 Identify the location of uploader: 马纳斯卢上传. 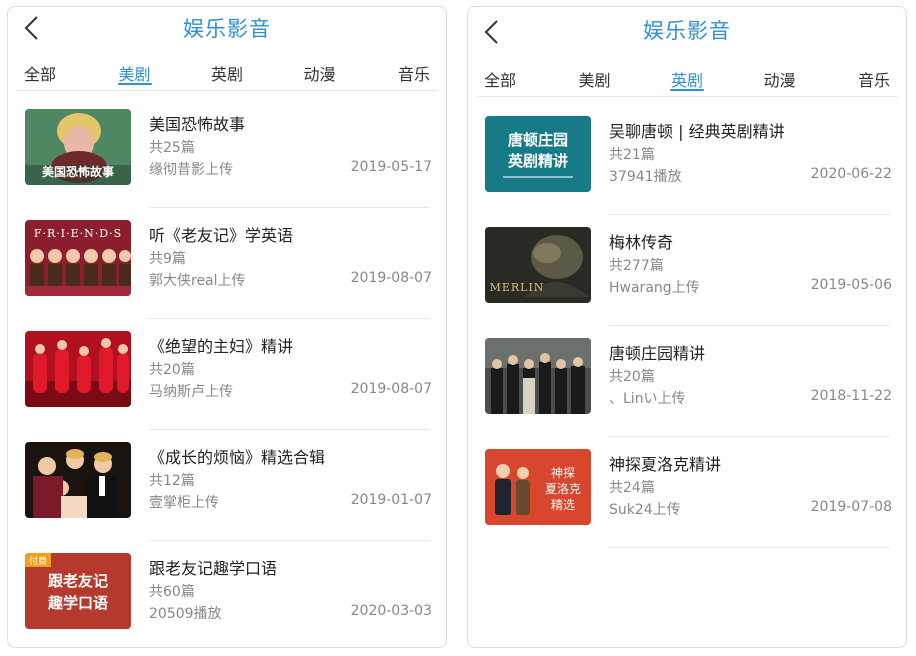
(191, 392).